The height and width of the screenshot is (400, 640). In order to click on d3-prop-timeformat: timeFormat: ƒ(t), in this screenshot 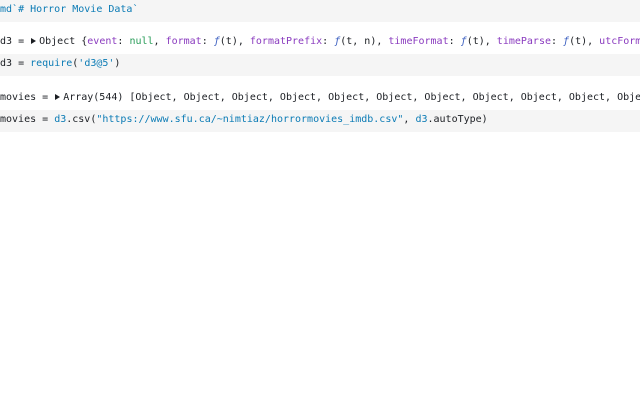, I will do `click(442, 41)`.